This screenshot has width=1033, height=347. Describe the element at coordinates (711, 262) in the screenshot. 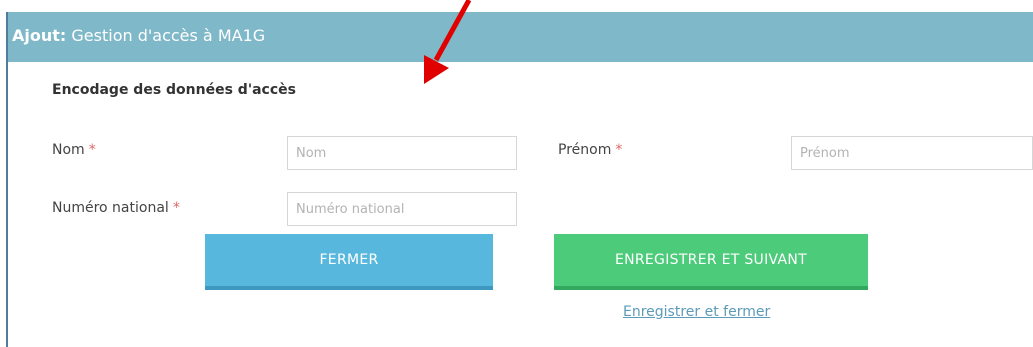

I see `save-and-next-button: ENREGISTRER ET SUIVANT` at that location.